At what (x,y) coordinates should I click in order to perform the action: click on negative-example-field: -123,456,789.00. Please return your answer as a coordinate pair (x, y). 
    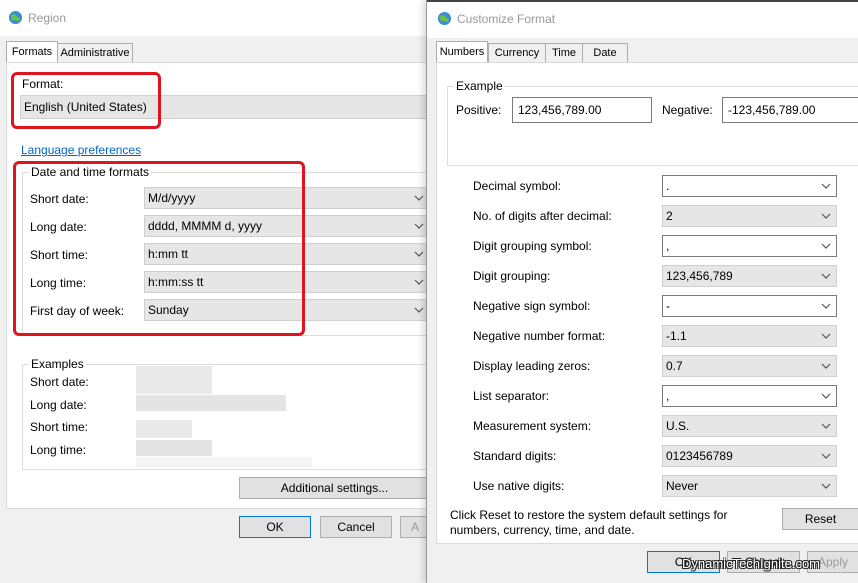
    Looking at the image, I should click on (790, 110).